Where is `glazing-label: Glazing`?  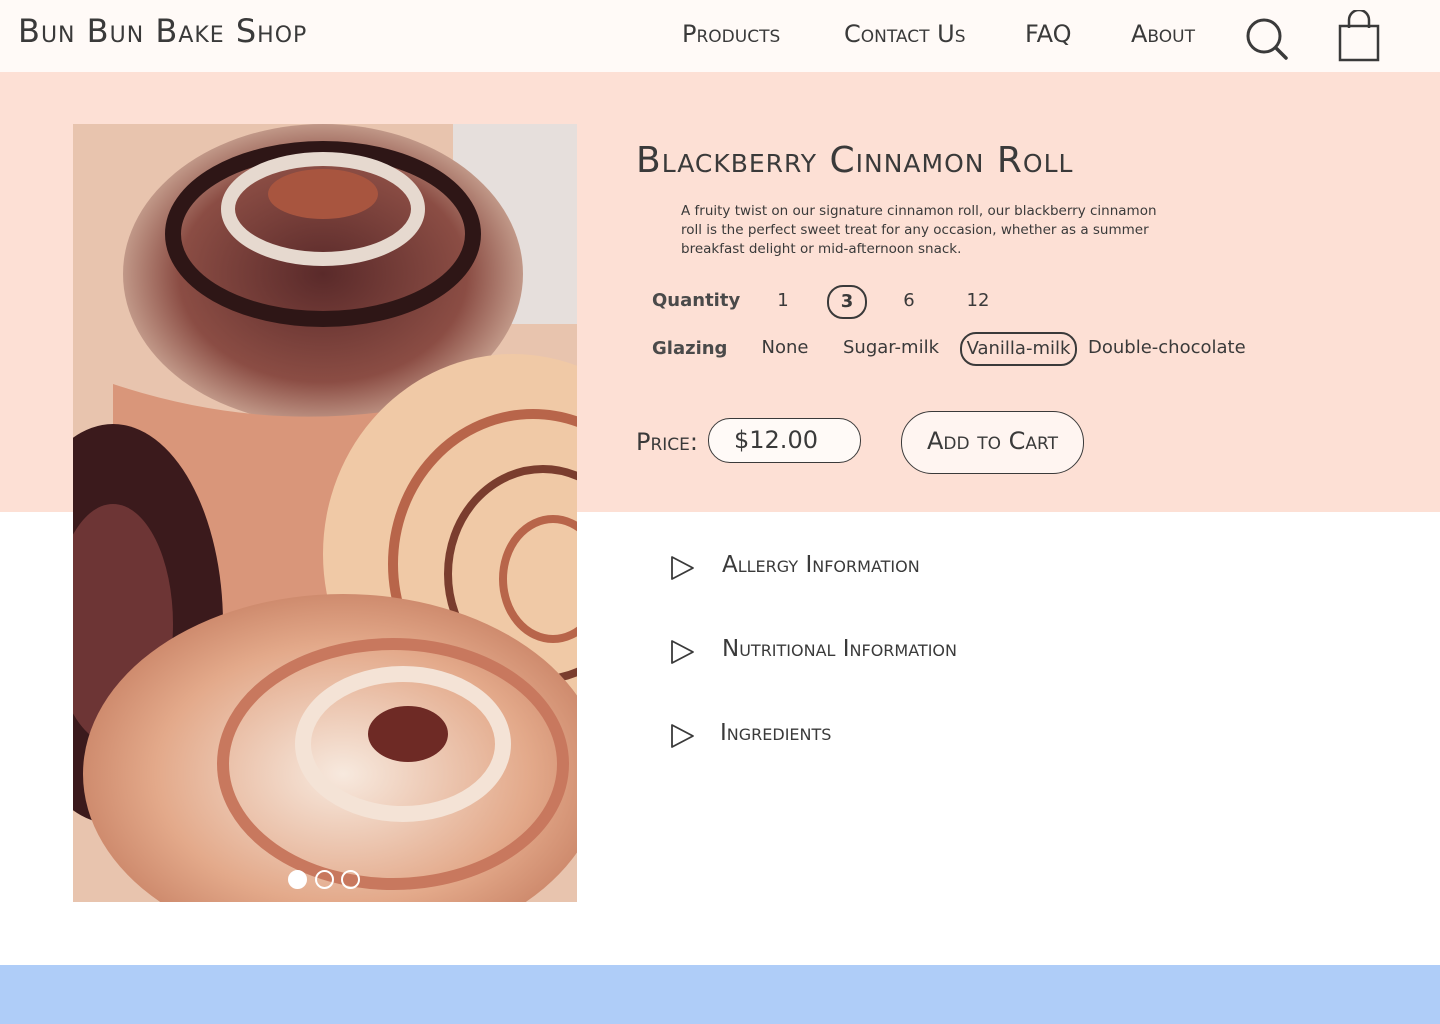 glazing-label: Glazing is located at coordinates (690, 348).